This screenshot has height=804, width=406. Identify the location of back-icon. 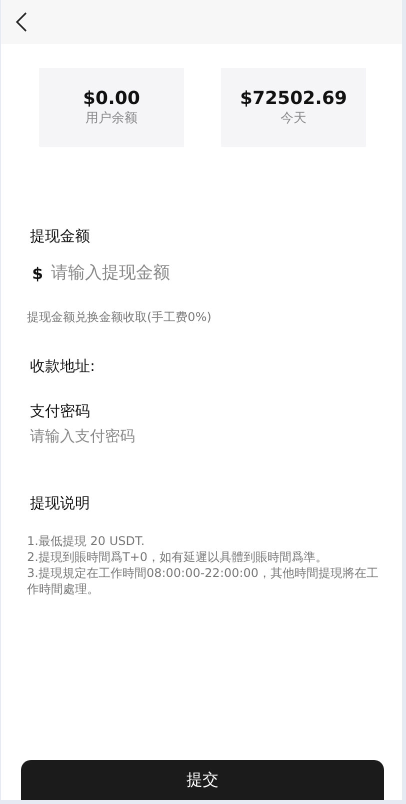
(21, 22).